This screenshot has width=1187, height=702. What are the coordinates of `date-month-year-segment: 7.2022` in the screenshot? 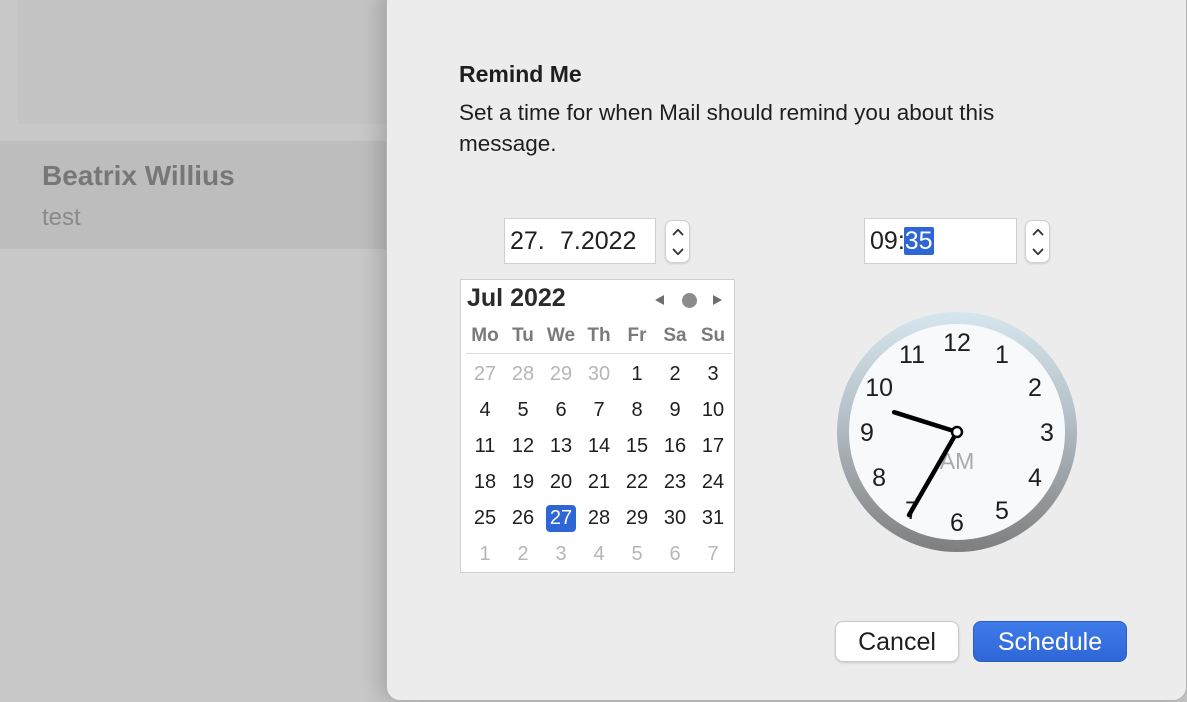 It's located at (598, 241).